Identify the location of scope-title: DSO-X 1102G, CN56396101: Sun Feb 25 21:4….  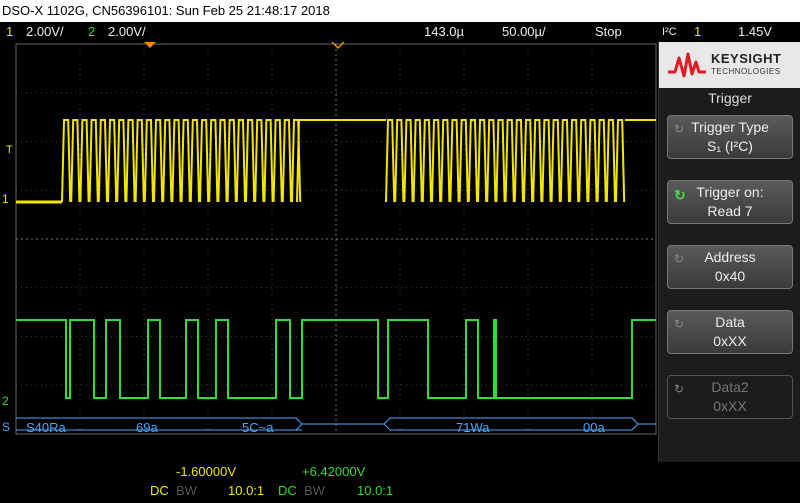
(166, 10).